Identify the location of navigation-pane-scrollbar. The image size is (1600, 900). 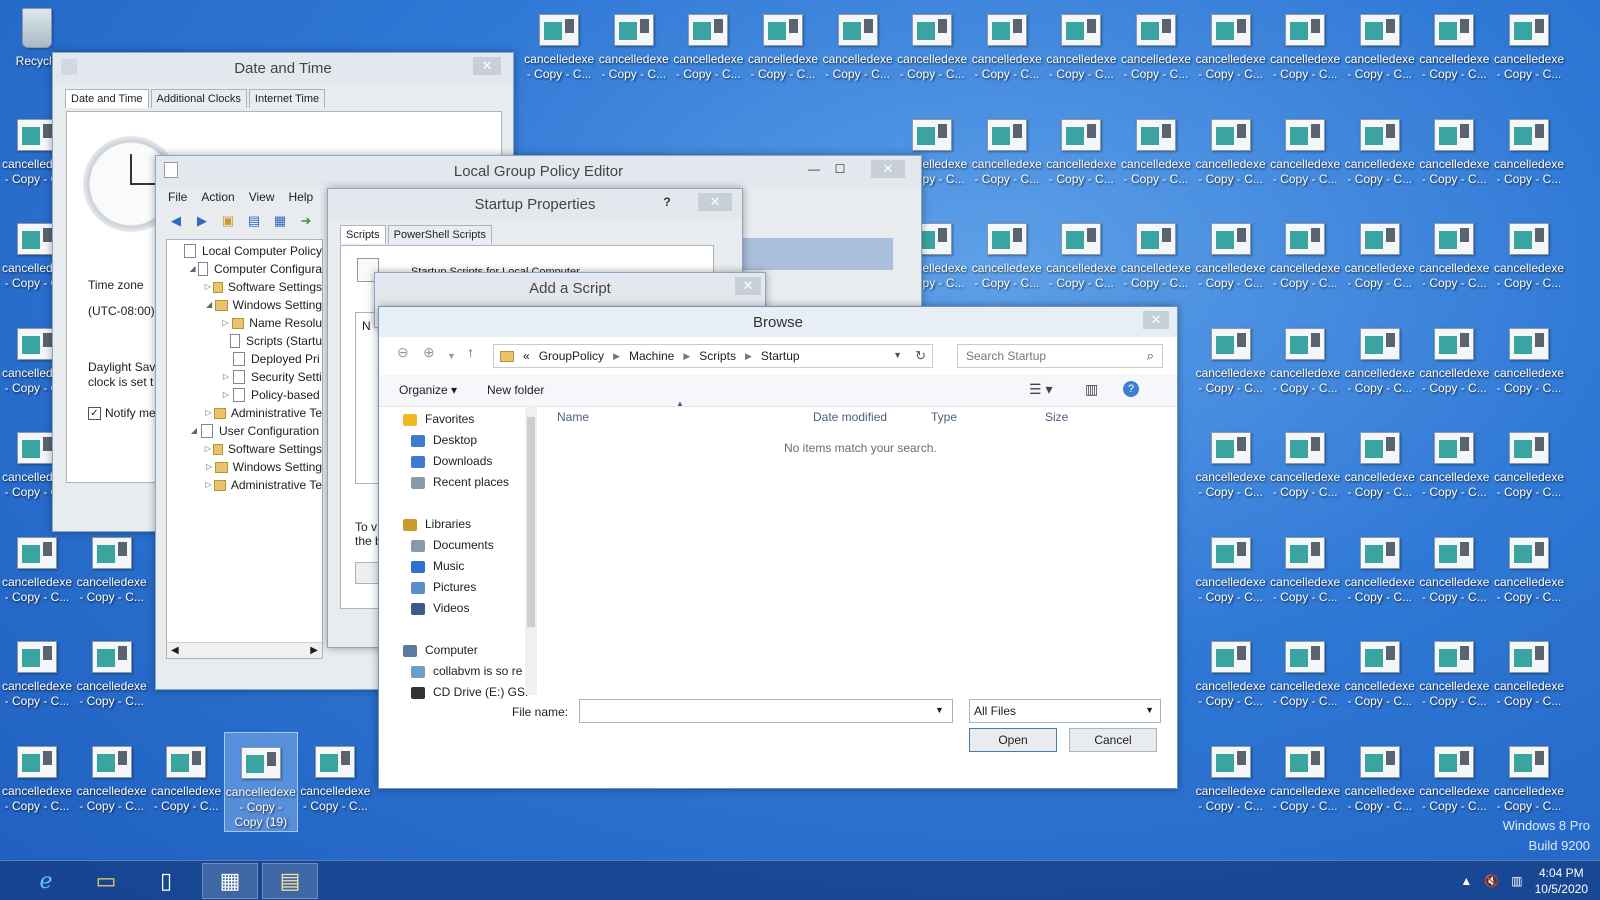
(531, 550).